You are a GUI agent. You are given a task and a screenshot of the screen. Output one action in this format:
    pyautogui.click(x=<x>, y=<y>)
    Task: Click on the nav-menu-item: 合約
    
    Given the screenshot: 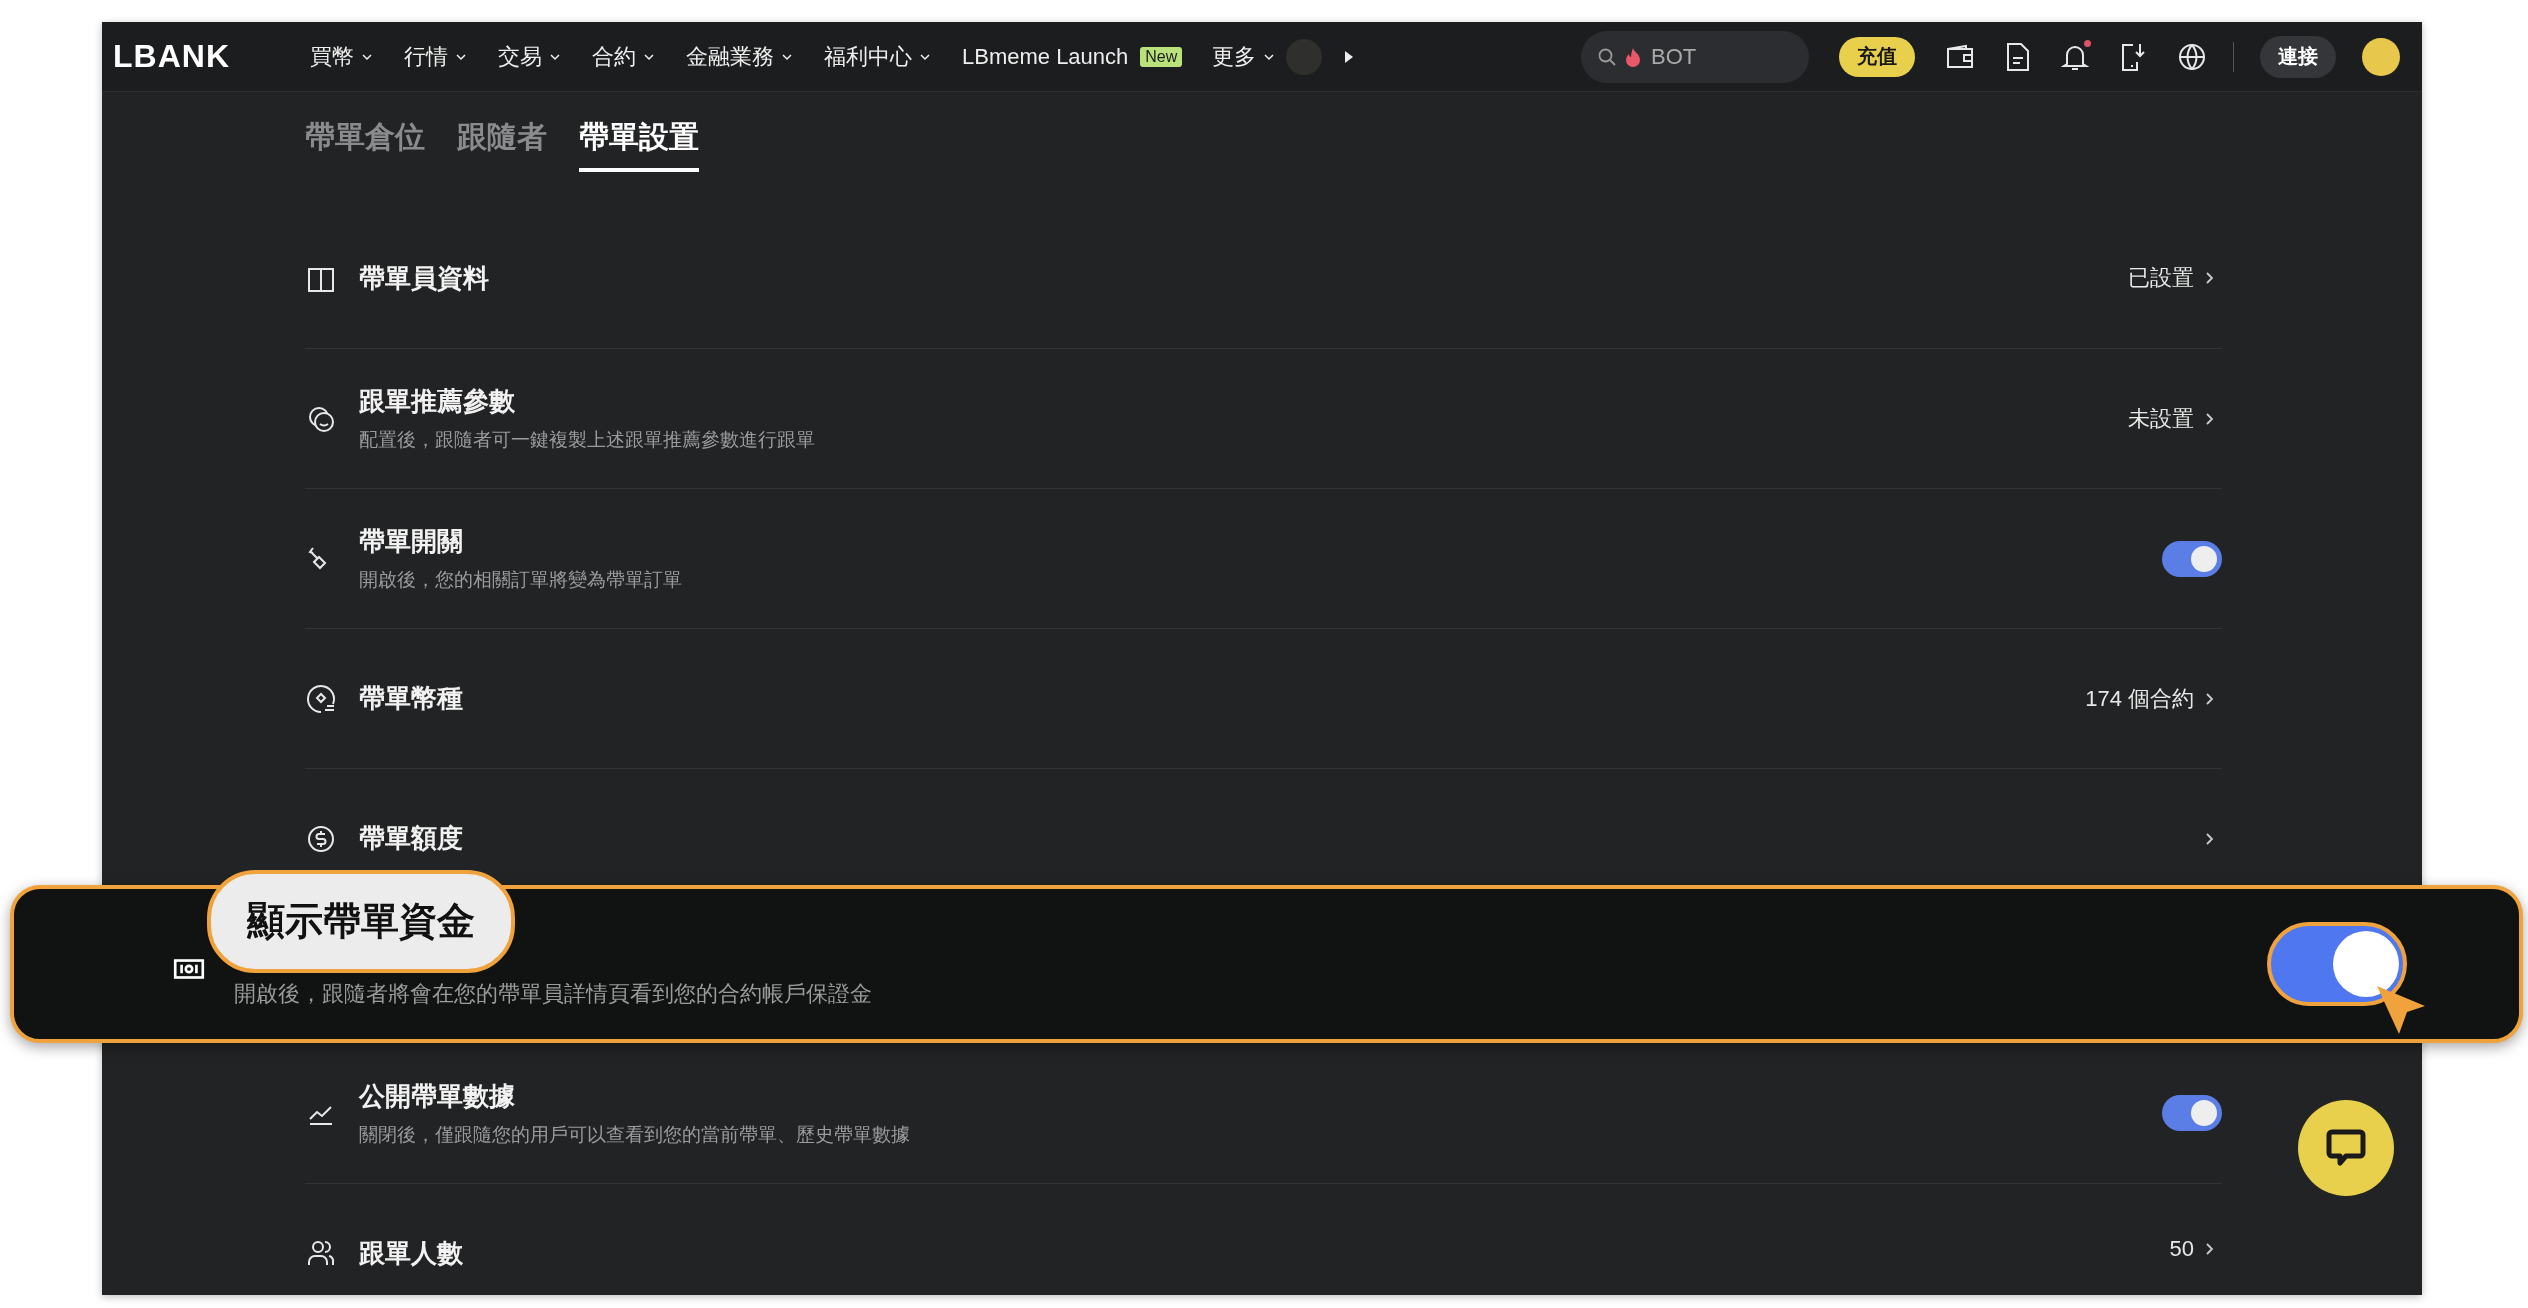 What is the action you would take?
    pyautogui.click(x=624, y=56)
    